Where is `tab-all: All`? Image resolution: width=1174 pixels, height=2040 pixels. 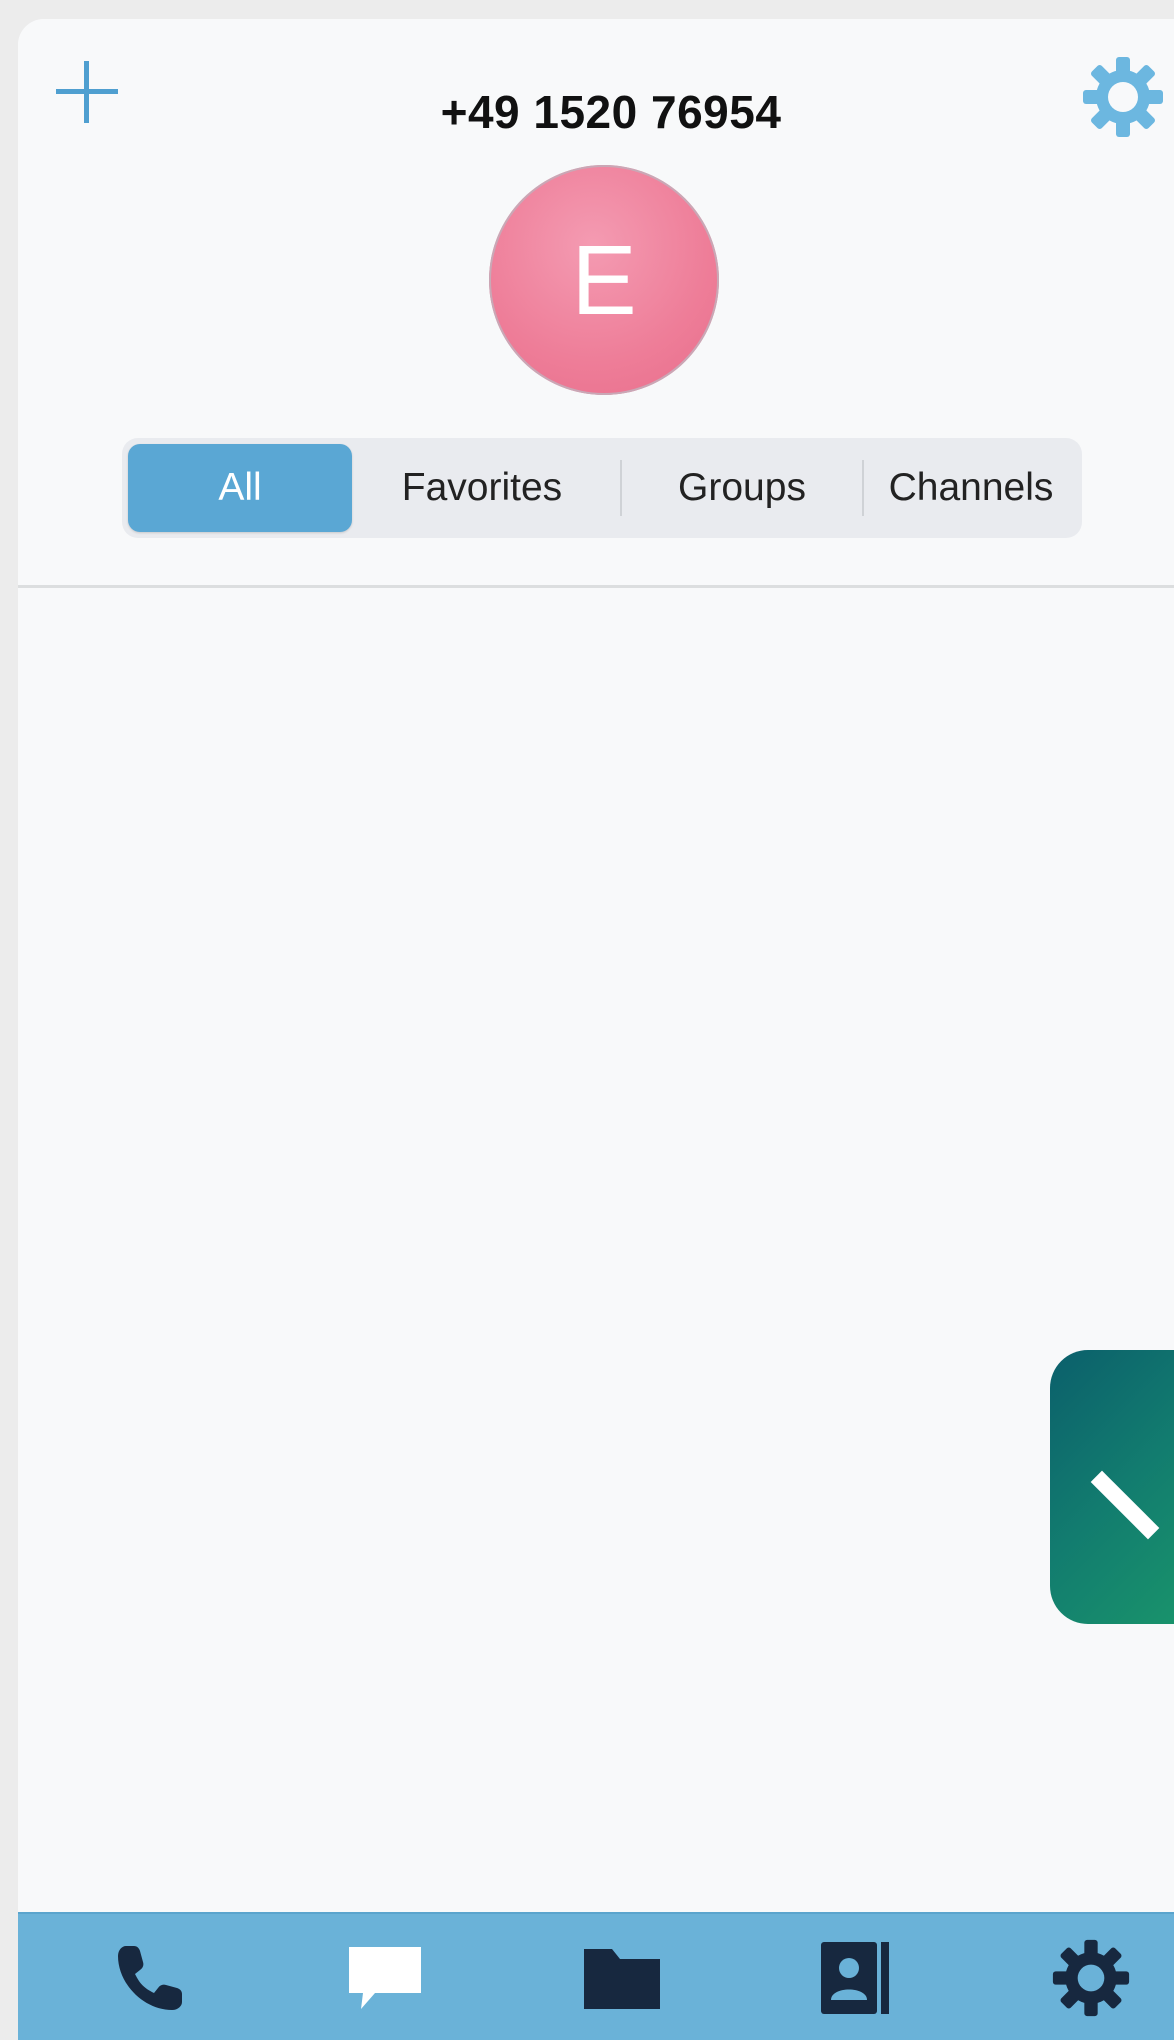
tab-all: All is located at coordinates (240, 488).